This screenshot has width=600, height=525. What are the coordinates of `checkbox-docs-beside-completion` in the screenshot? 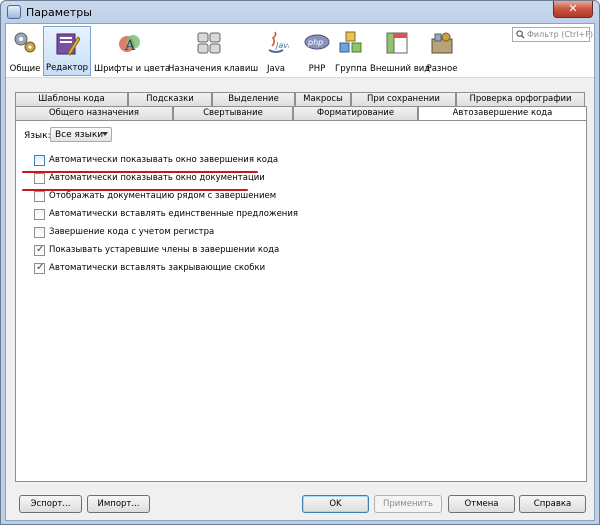 It's located at (39, 196).